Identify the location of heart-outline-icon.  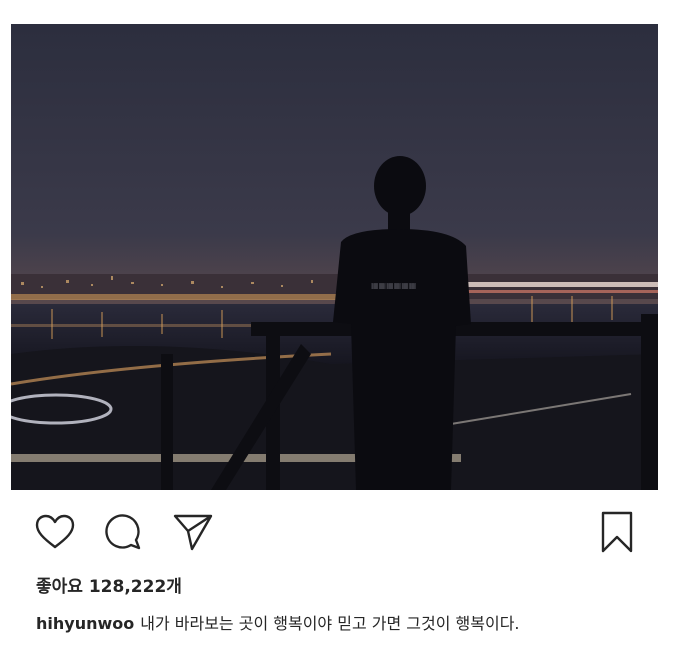
(55, 532).